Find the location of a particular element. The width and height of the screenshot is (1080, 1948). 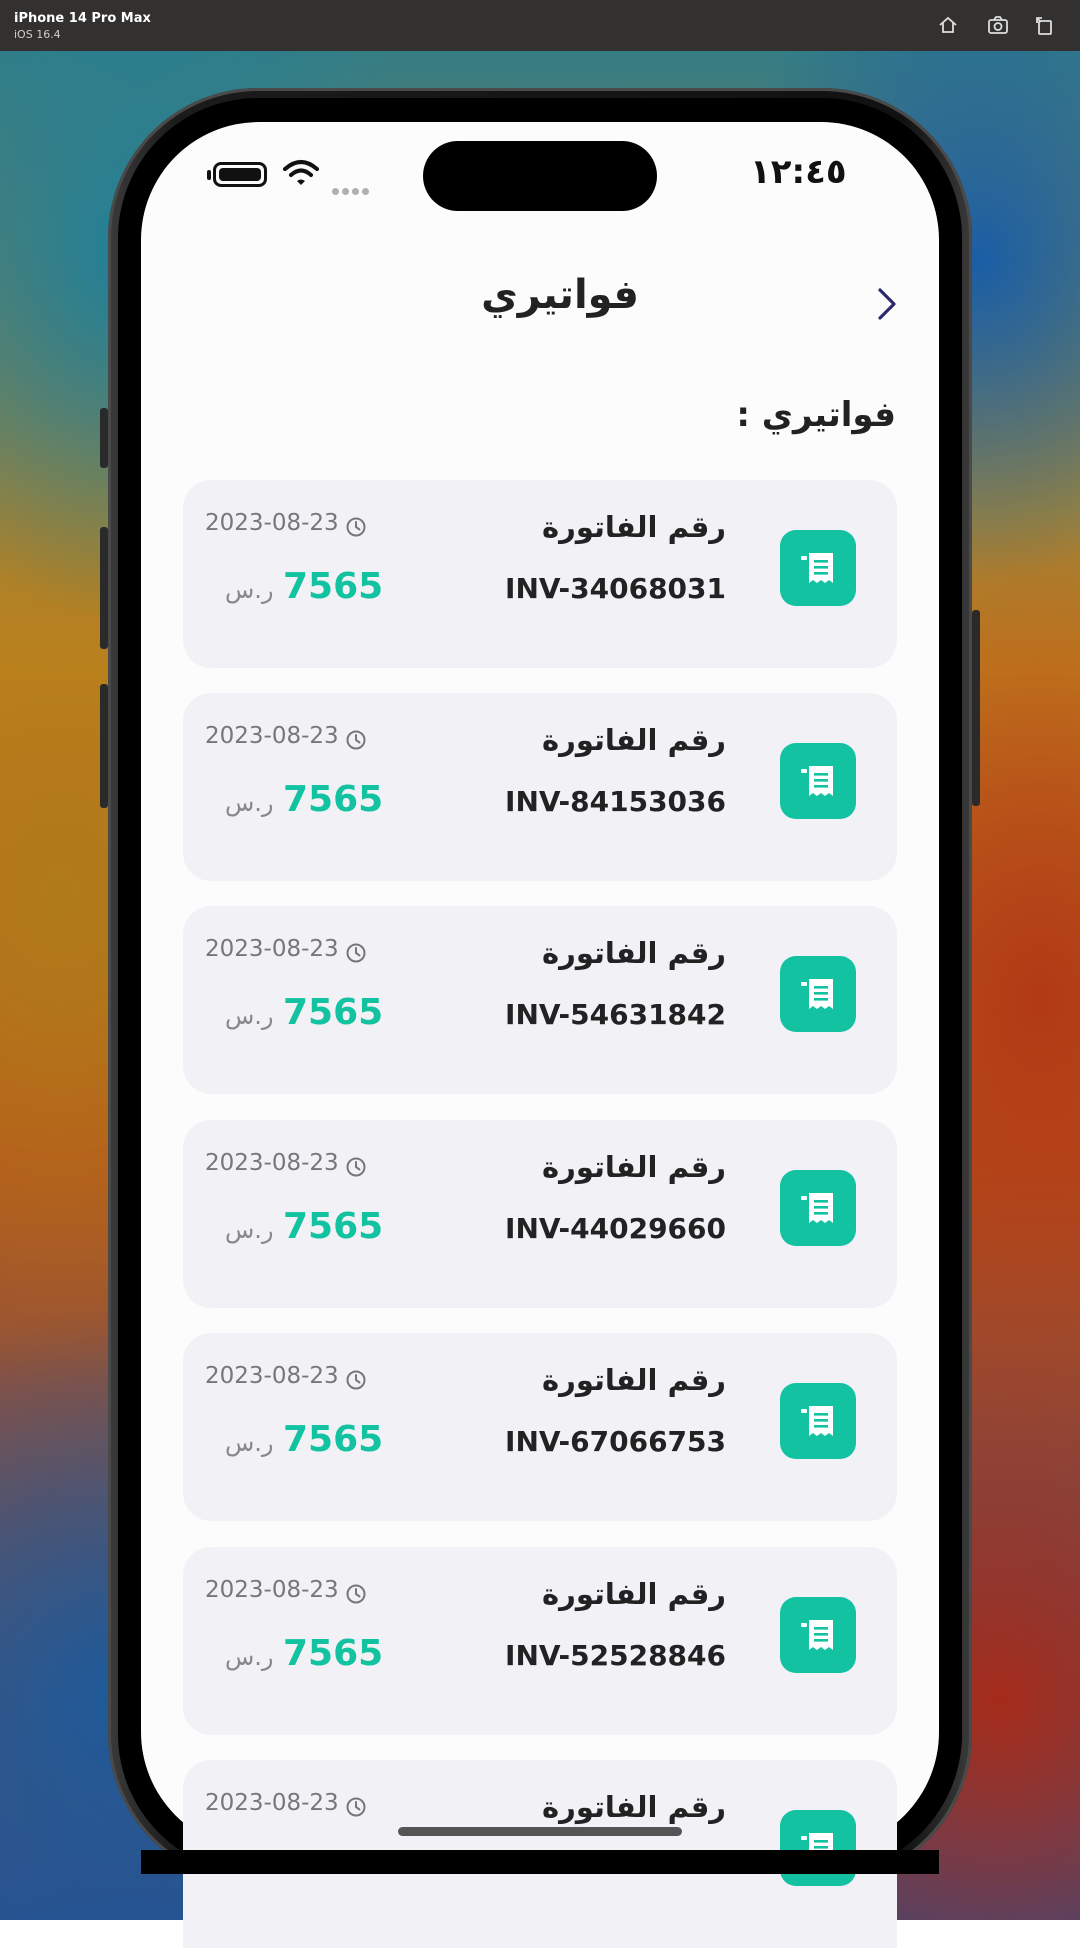

invoice-number: INV-67066753 is located at coordinates (615, 1441).